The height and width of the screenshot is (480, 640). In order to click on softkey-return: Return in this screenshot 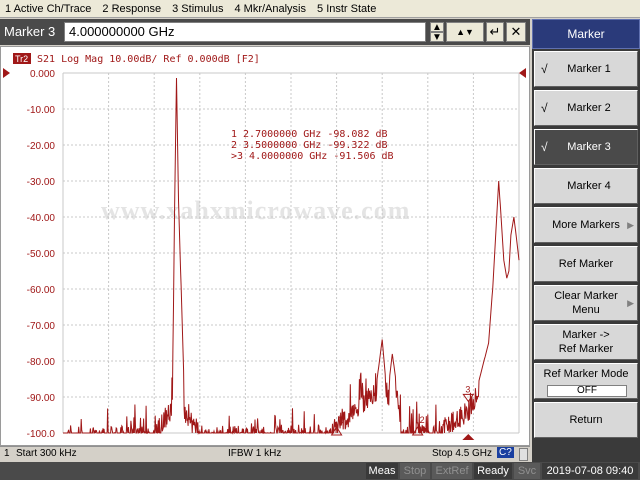, I will do `click(586, 420)`.